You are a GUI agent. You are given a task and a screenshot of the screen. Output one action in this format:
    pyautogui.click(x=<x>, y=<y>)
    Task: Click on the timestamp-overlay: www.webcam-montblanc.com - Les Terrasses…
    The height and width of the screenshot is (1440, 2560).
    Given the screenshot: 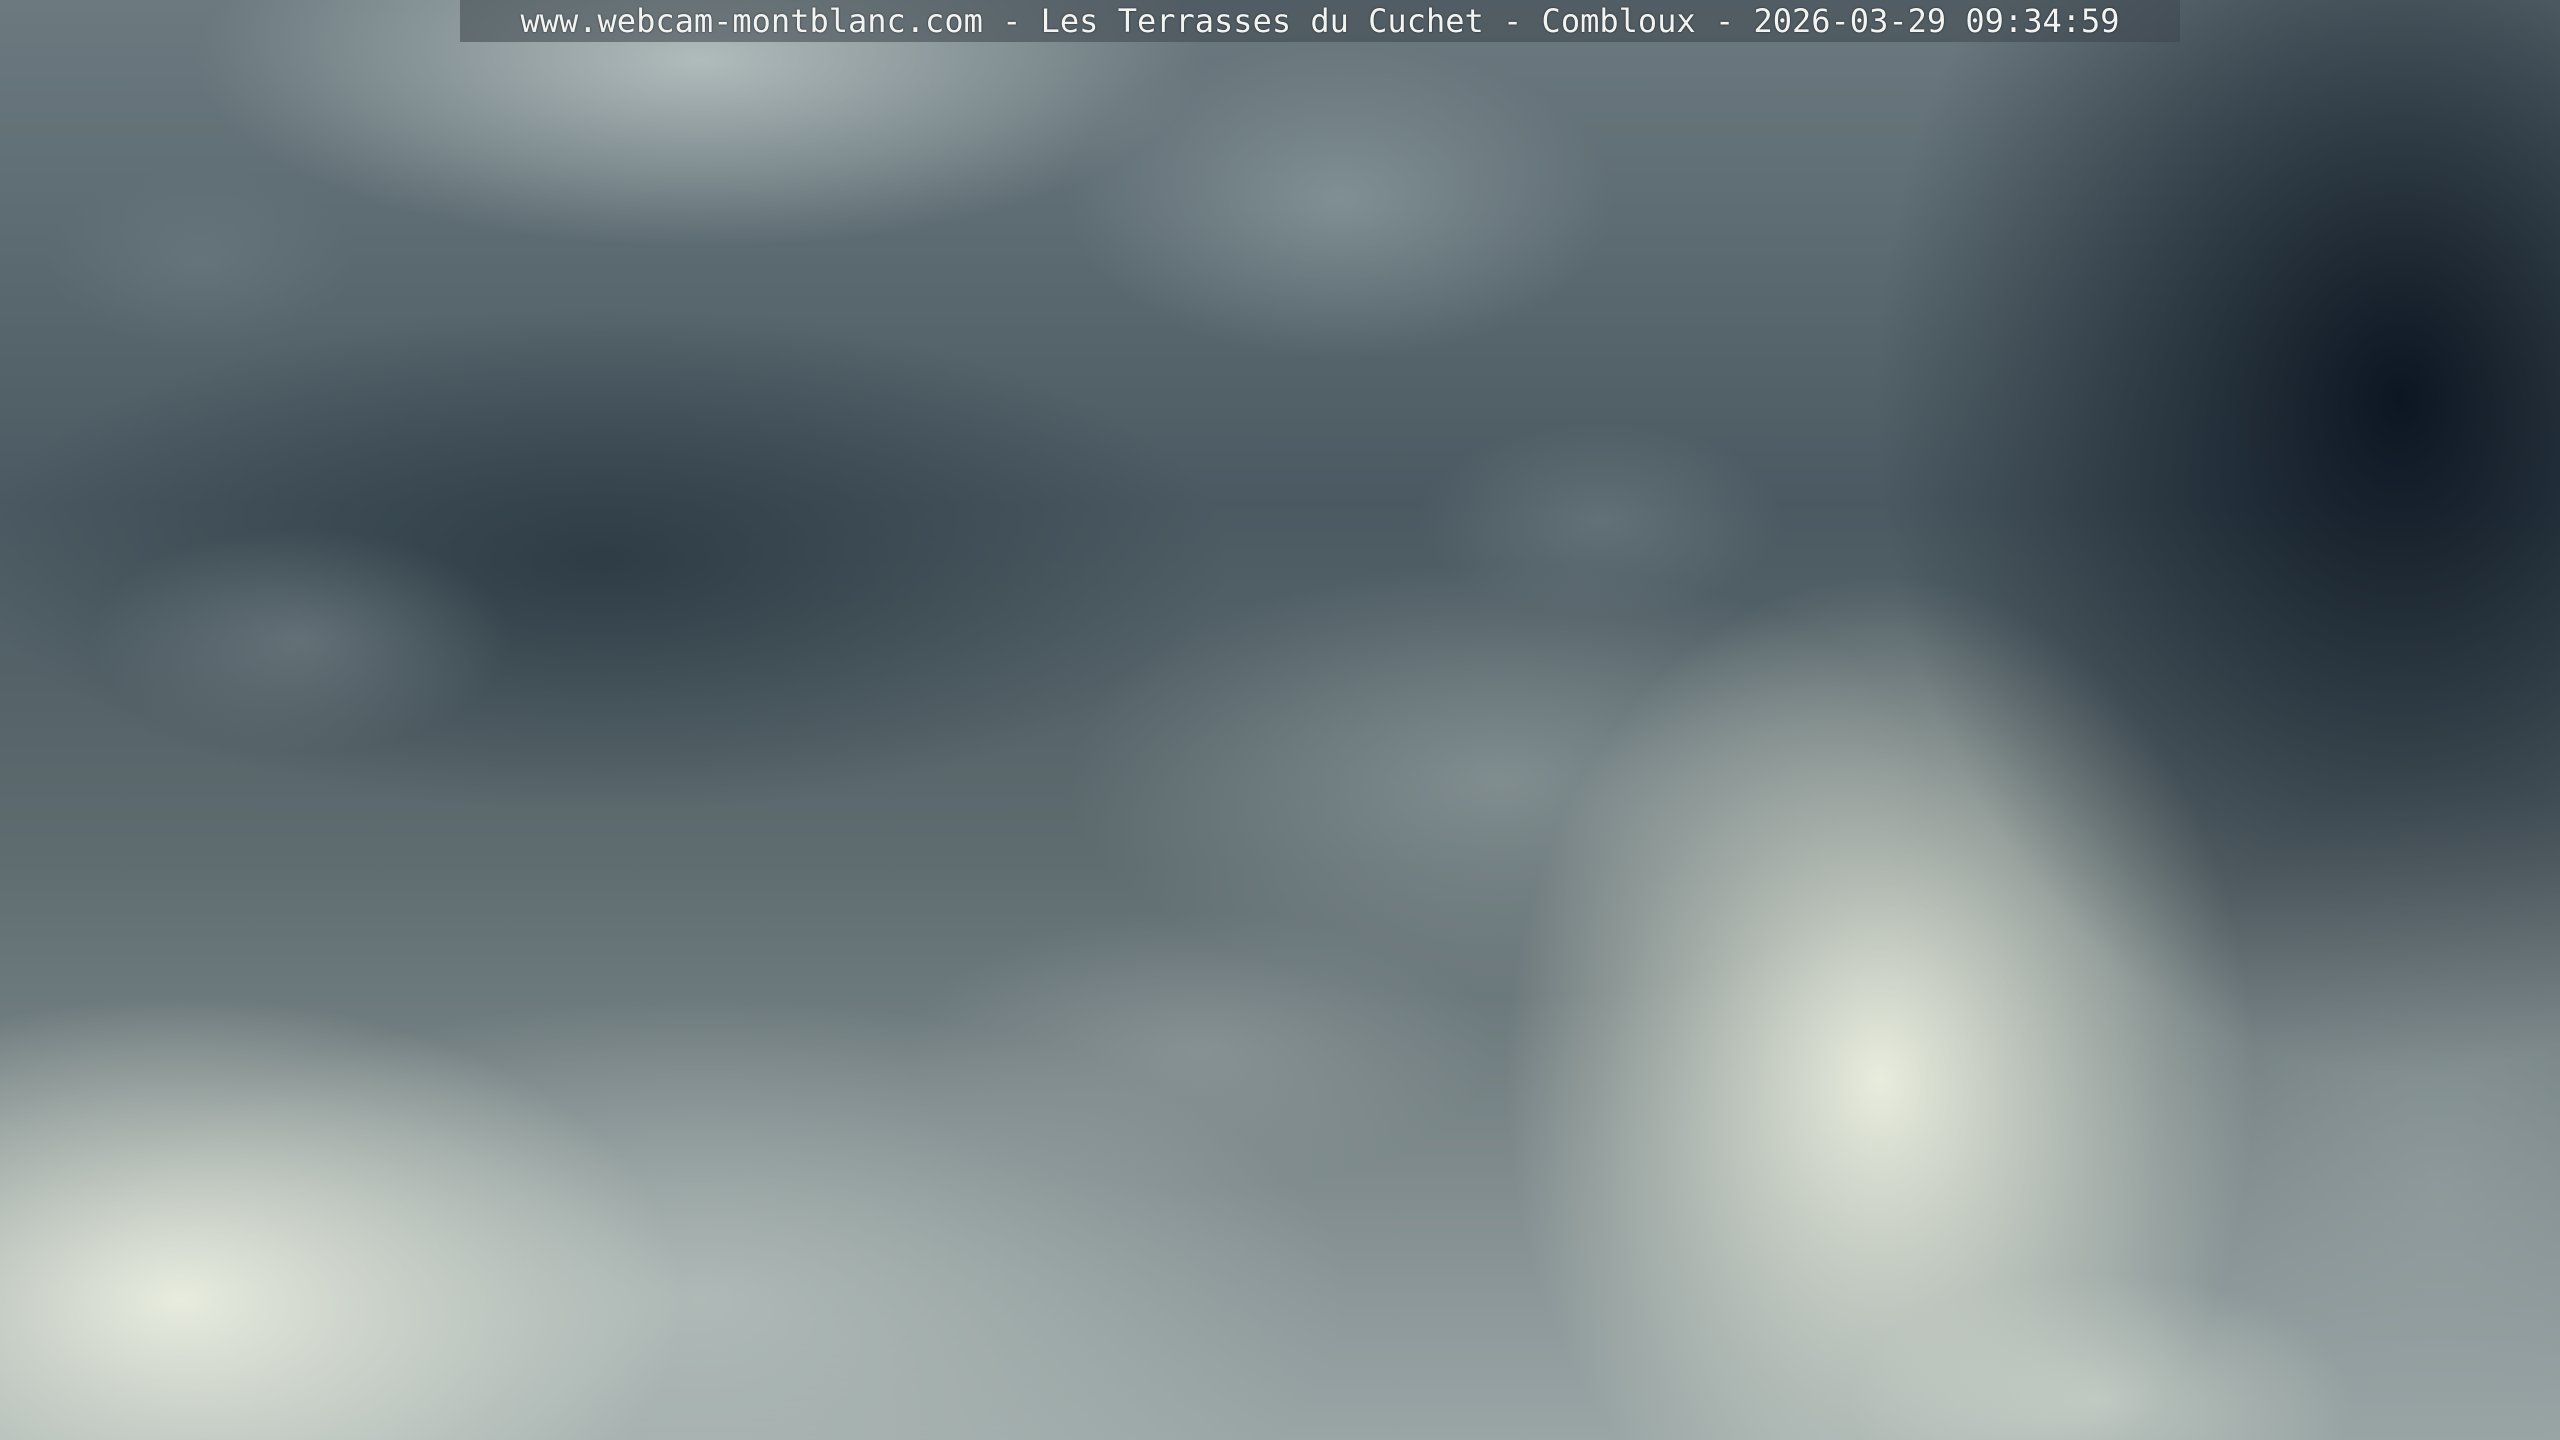 What is the action you would take?
    pyautogui.click(x=1320, y=21)
    